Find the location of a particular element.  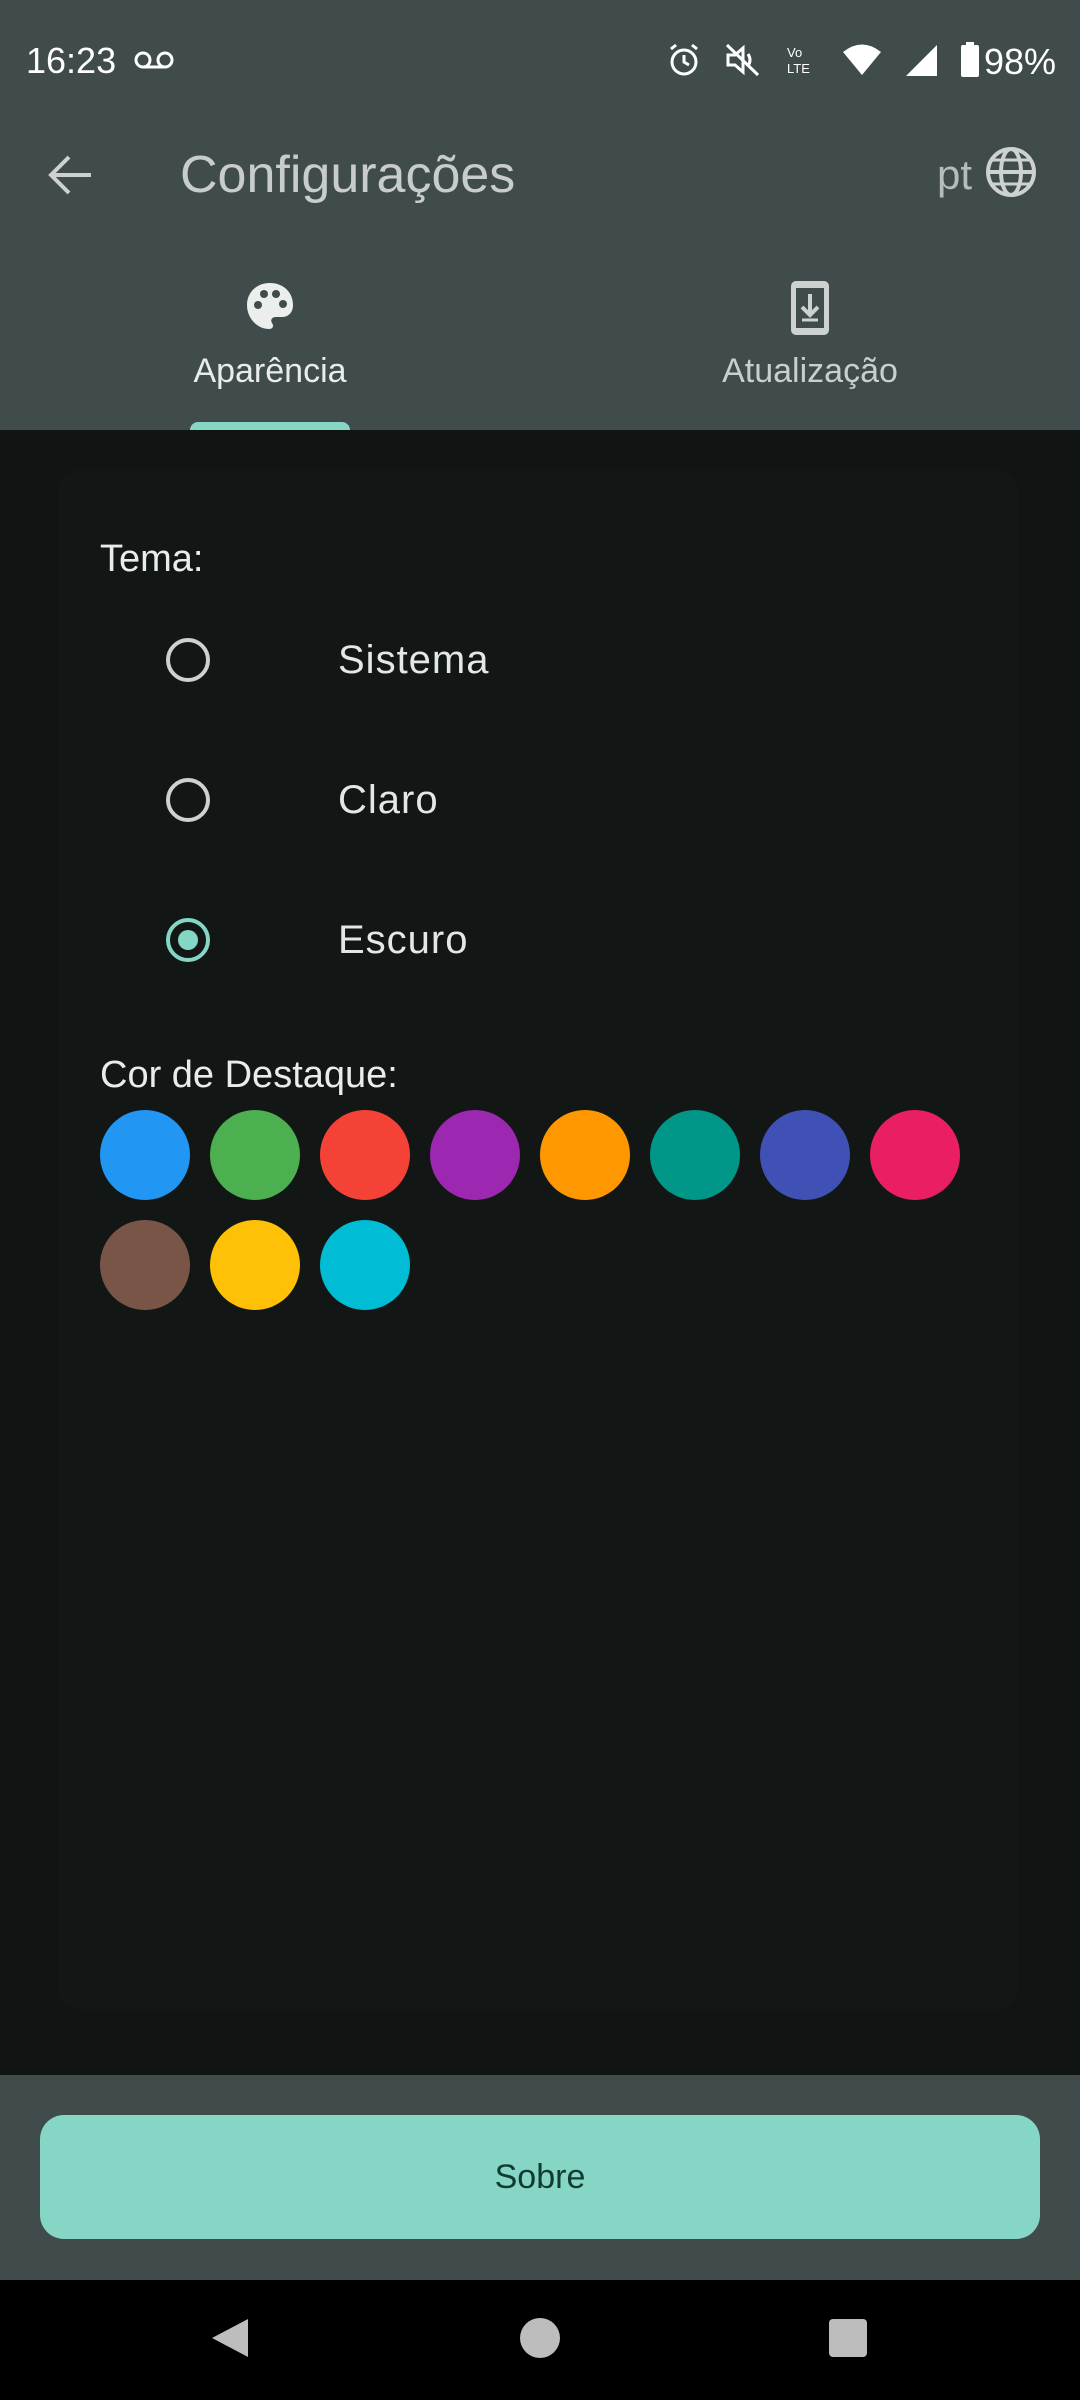

color-swatch-cyan is located at coordinates (365, 1265).